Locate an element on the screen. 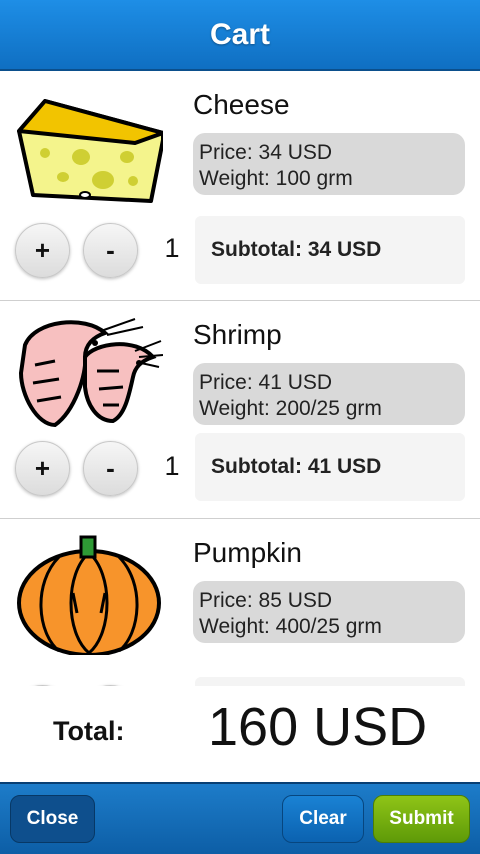 This screenshot has width=480, height=854. total-label: Total: is located at coordinates (89, 731).